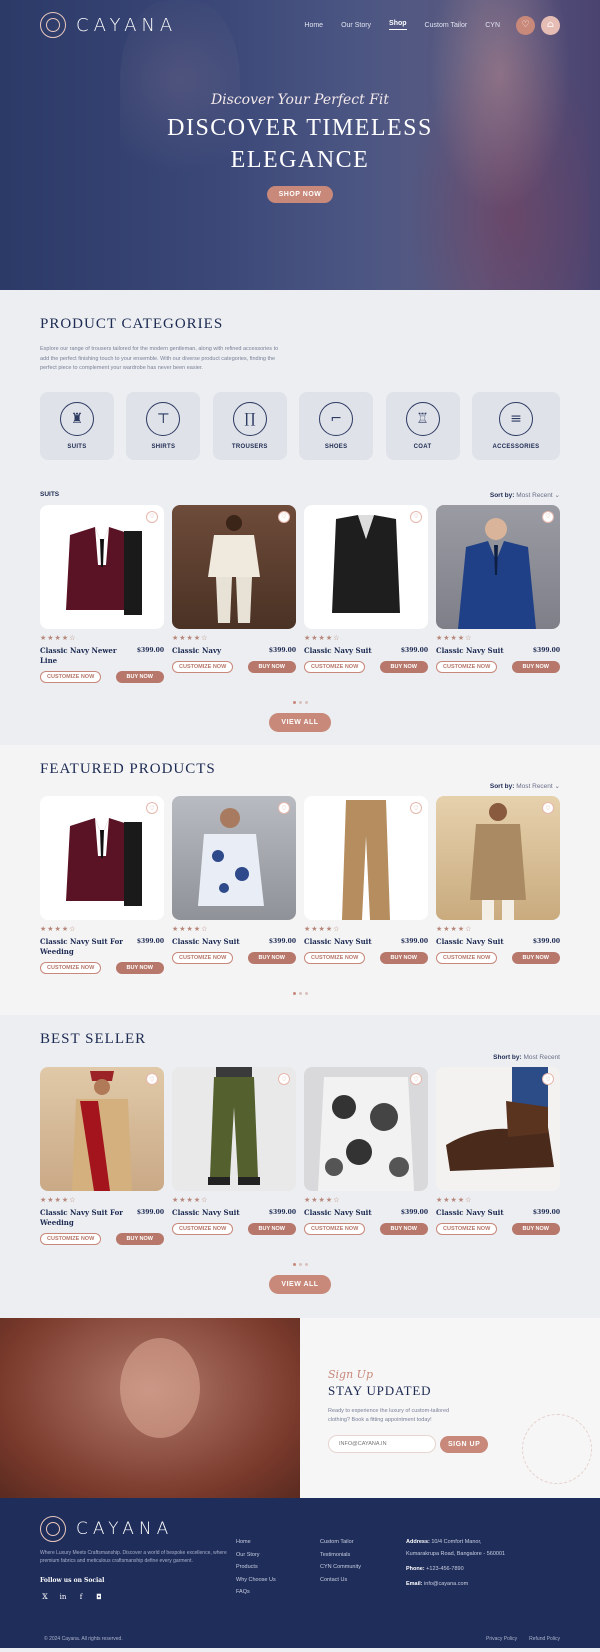 The image size is (600, 1652). Describe the element at coordinates (544, 1639) in the screenshot. I see `refund-policy-link: Refund Policy` at that location.